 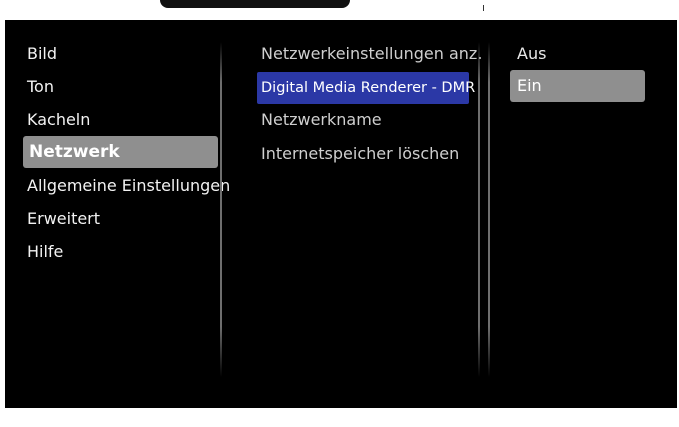 I want to click on option-ein: Ein, so click(x=577, y=86).